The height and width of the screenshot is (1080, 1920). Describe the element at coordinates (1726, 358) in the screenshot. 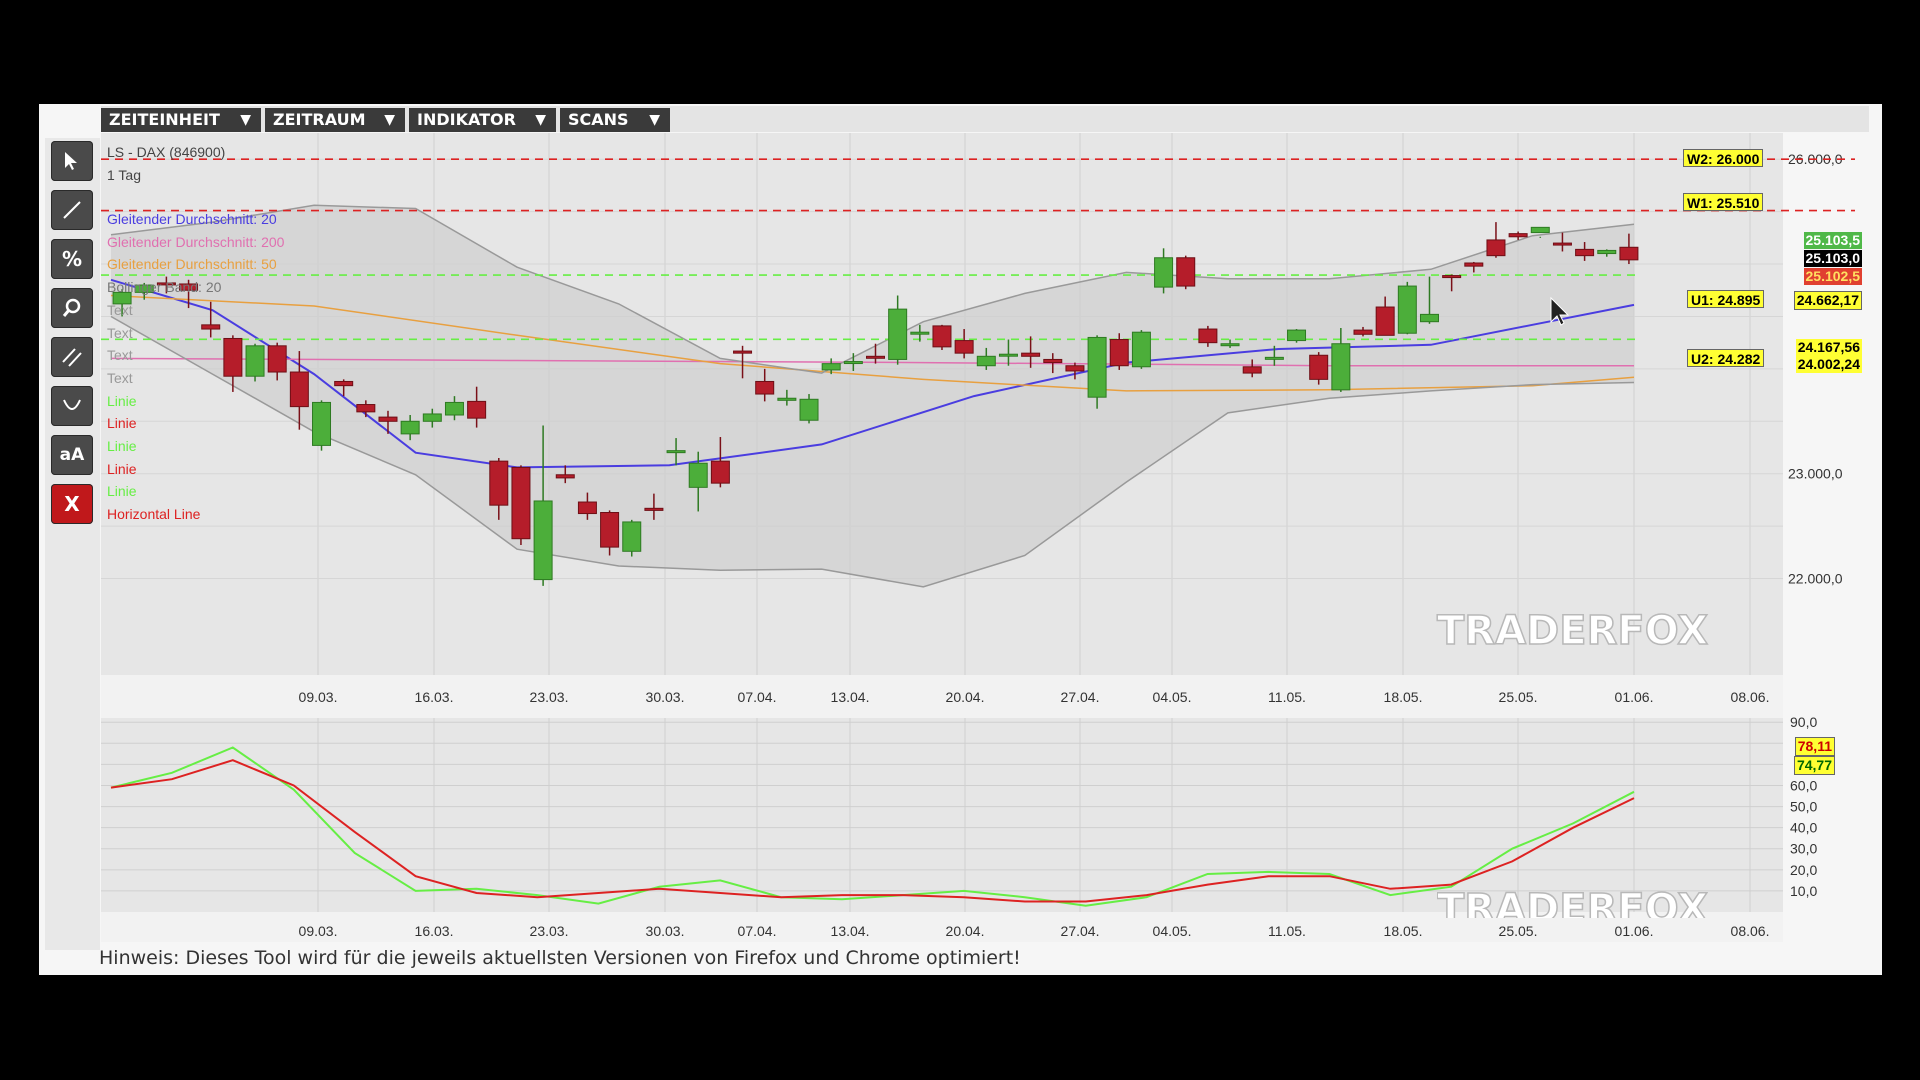

I see `level-label-u2: U2: 24.282` at that location.